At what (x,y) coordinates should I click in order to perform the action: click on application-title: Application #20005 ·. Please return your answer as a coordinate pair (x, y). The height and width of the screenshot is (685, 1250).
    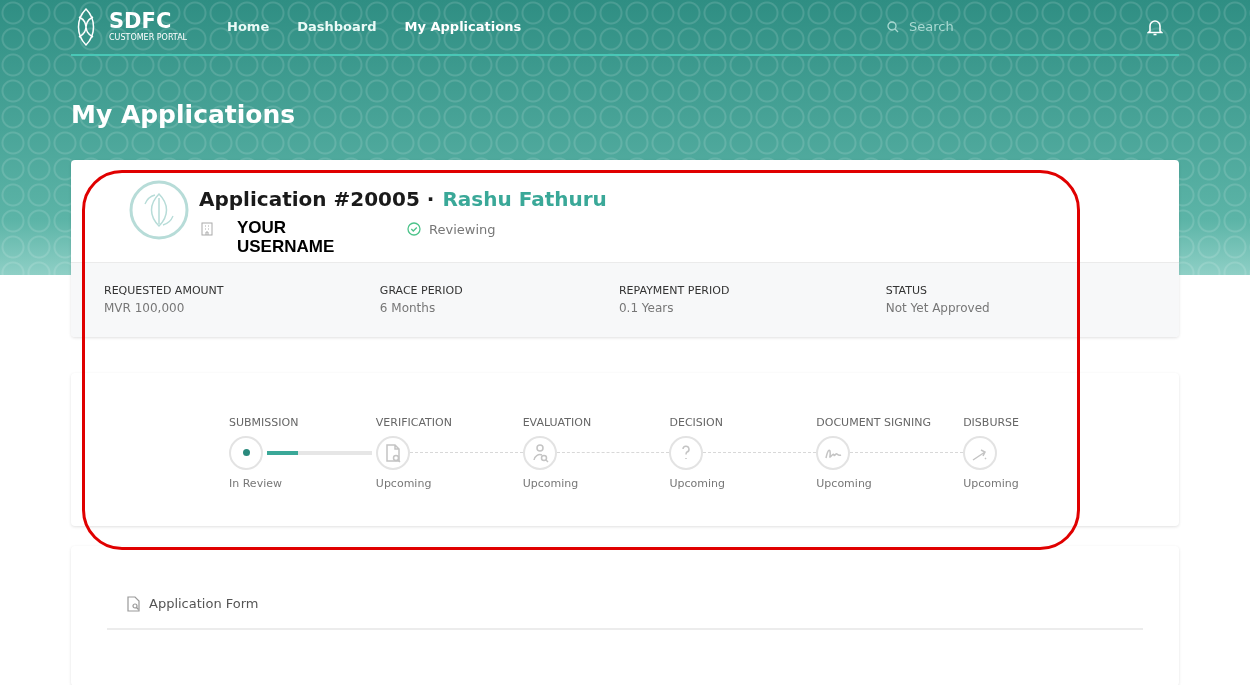
    Looking at the image, I should click on (317, 199).